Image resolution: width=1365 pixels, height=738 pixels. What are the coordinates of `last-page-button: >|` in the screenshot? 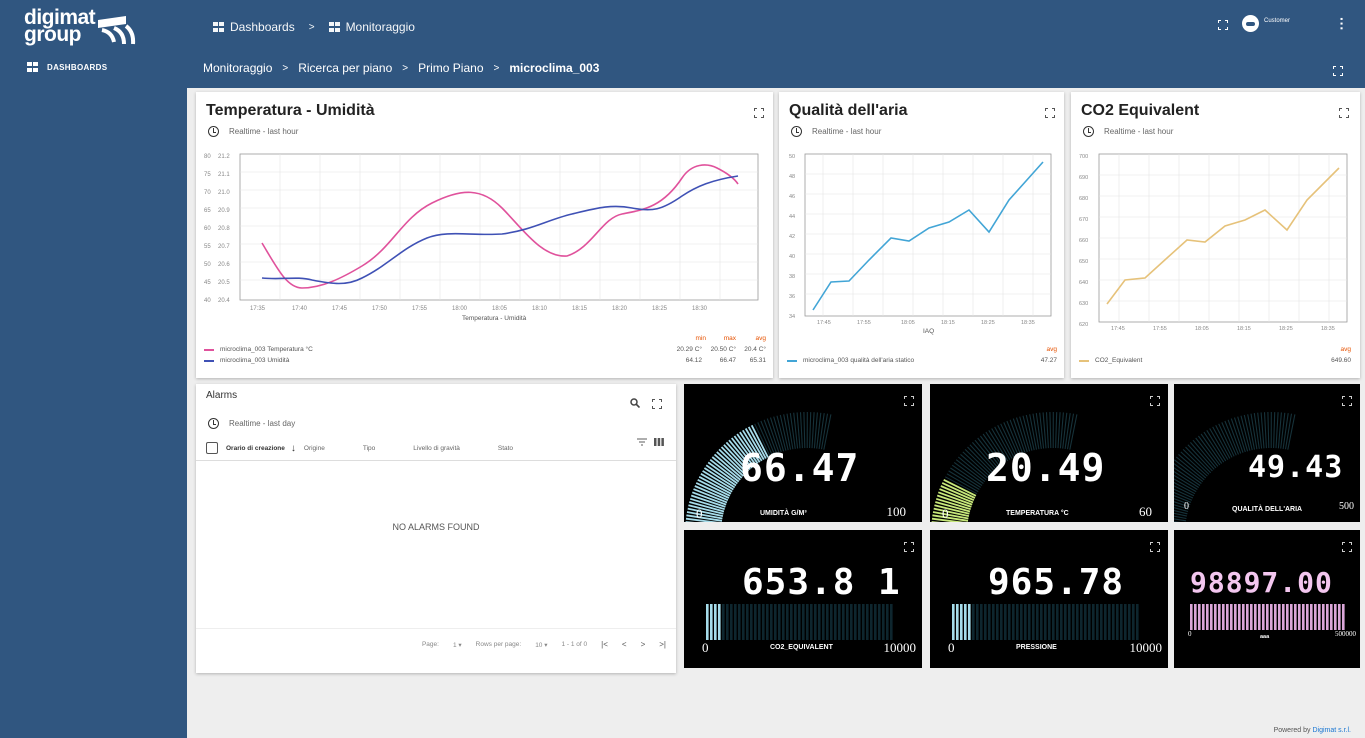 It's located at (662, 644).